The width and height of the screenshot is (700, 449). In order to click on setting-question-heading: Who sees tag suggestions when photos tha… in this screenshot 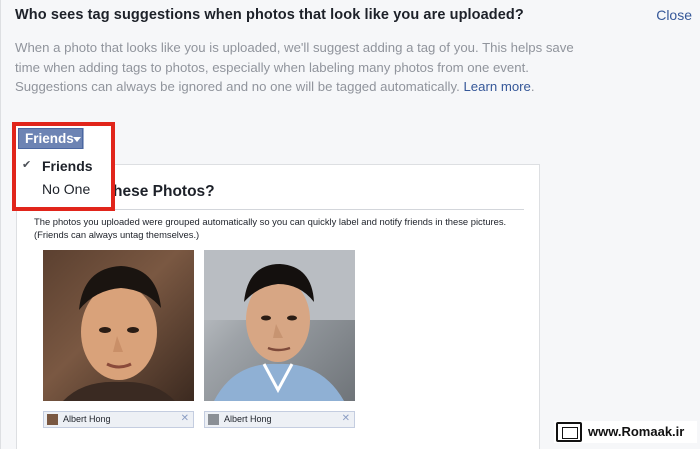, I will do `click(269, 15)`.